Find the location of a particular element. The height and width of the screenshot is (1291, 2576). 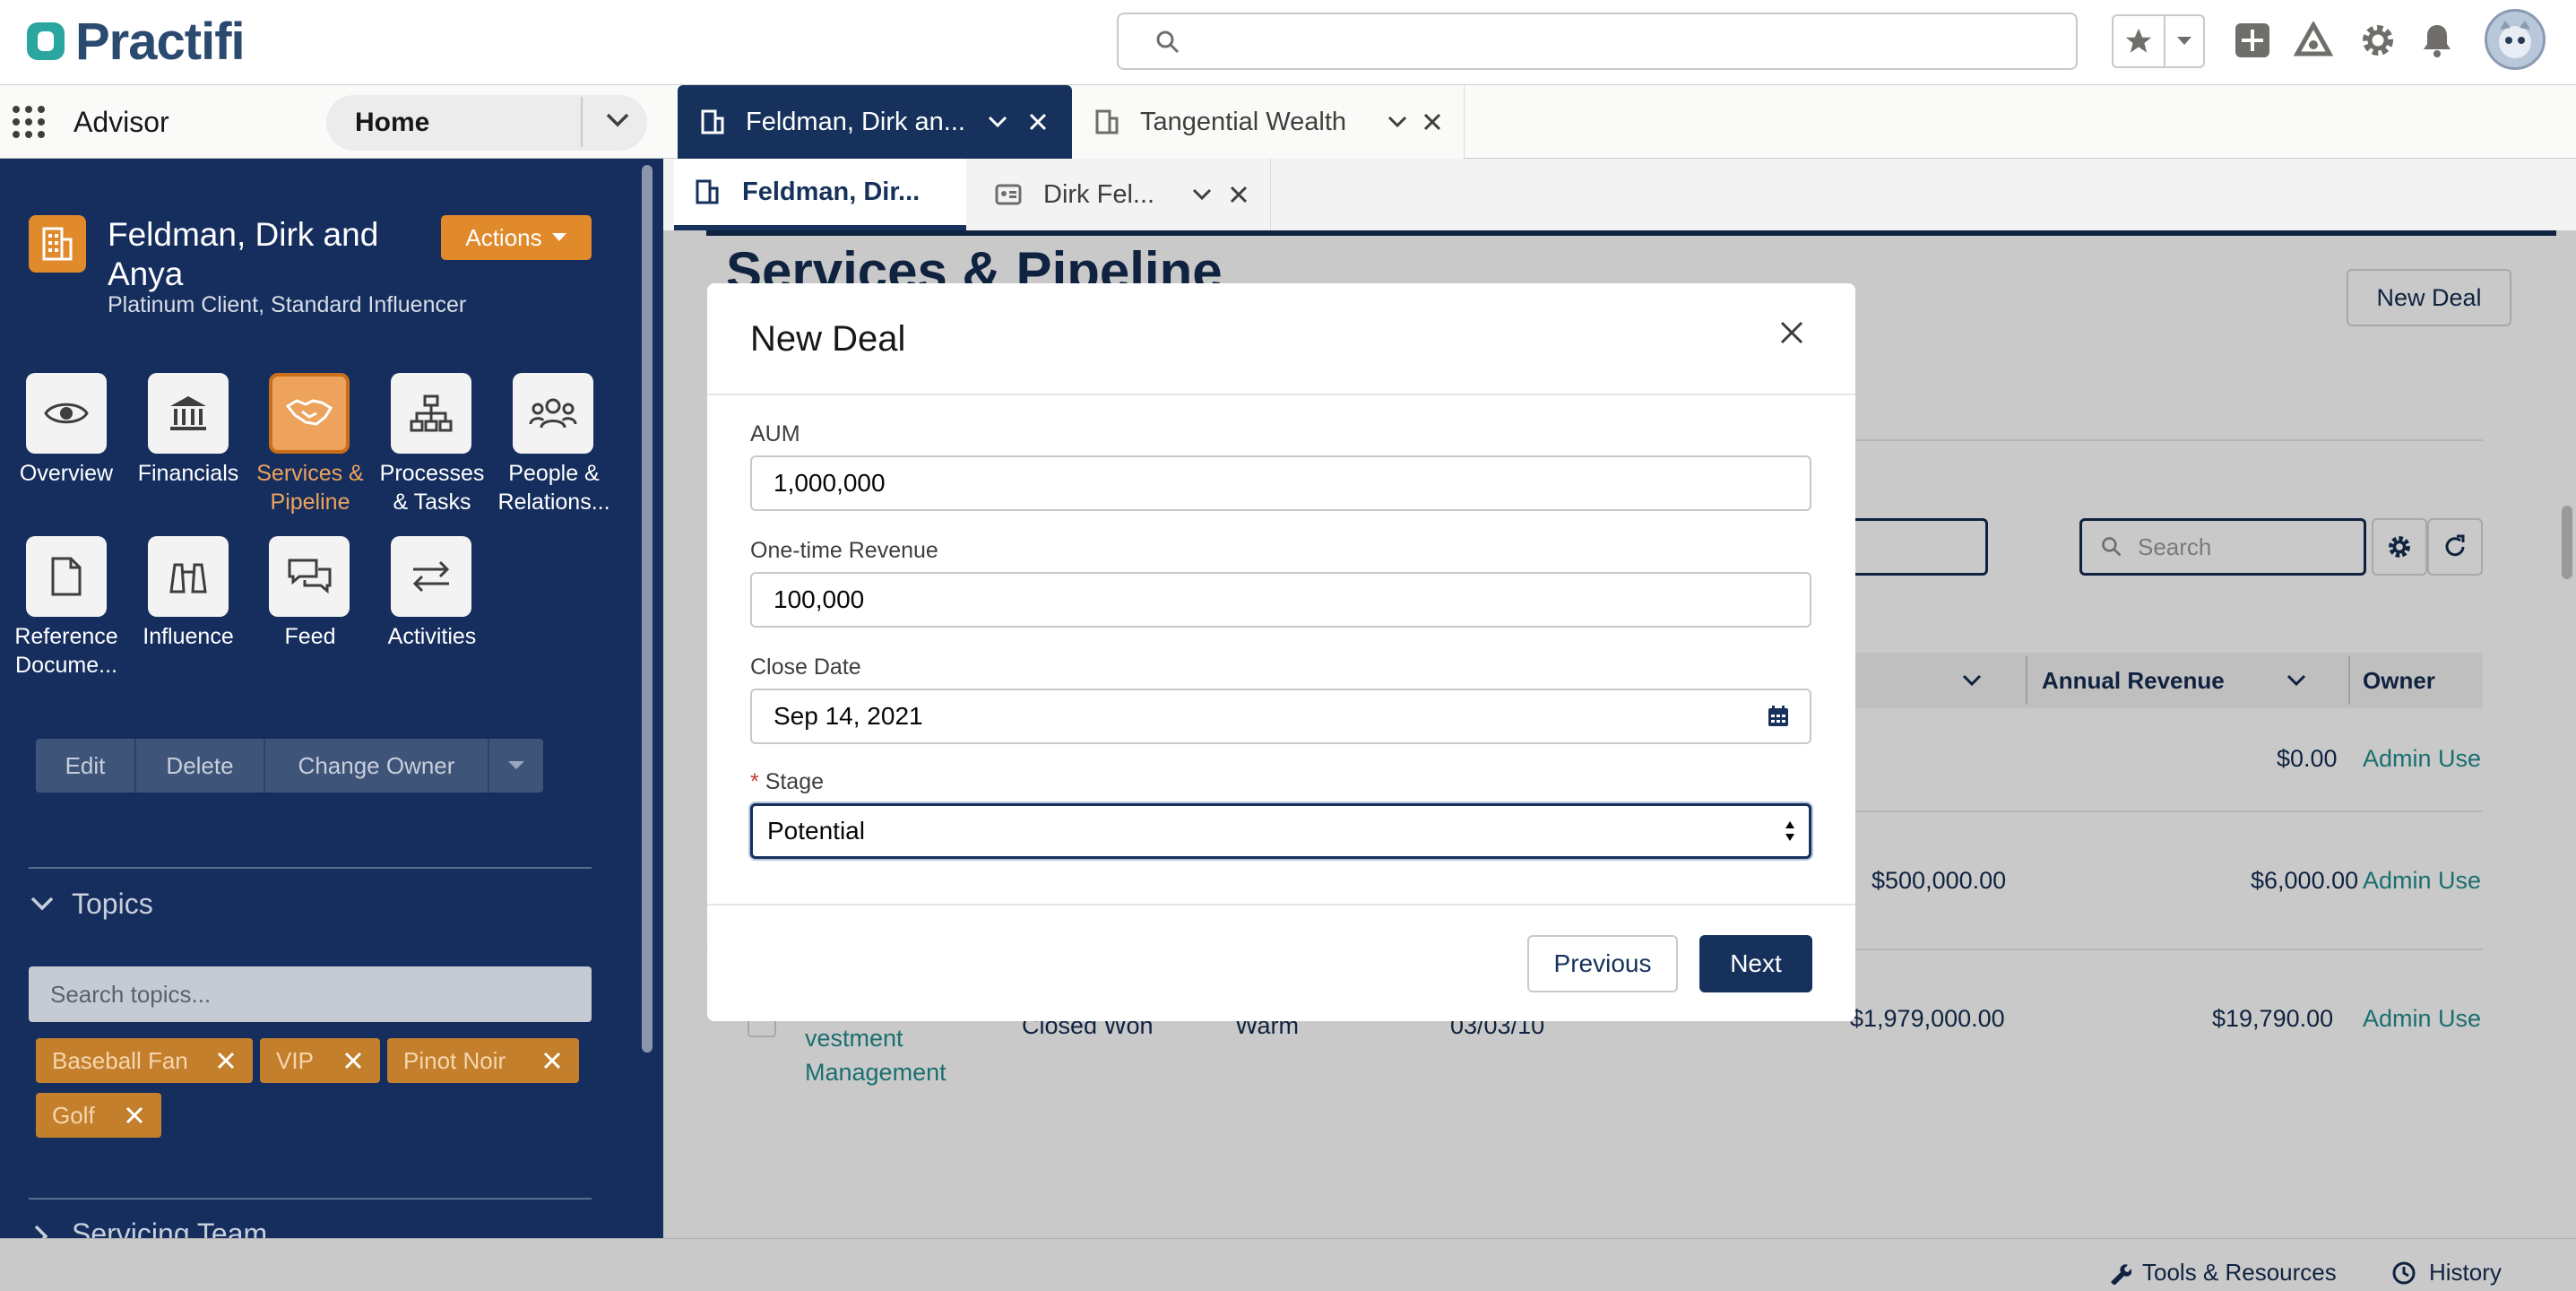

trailhead-icon is located at coordinates (2313, 41).